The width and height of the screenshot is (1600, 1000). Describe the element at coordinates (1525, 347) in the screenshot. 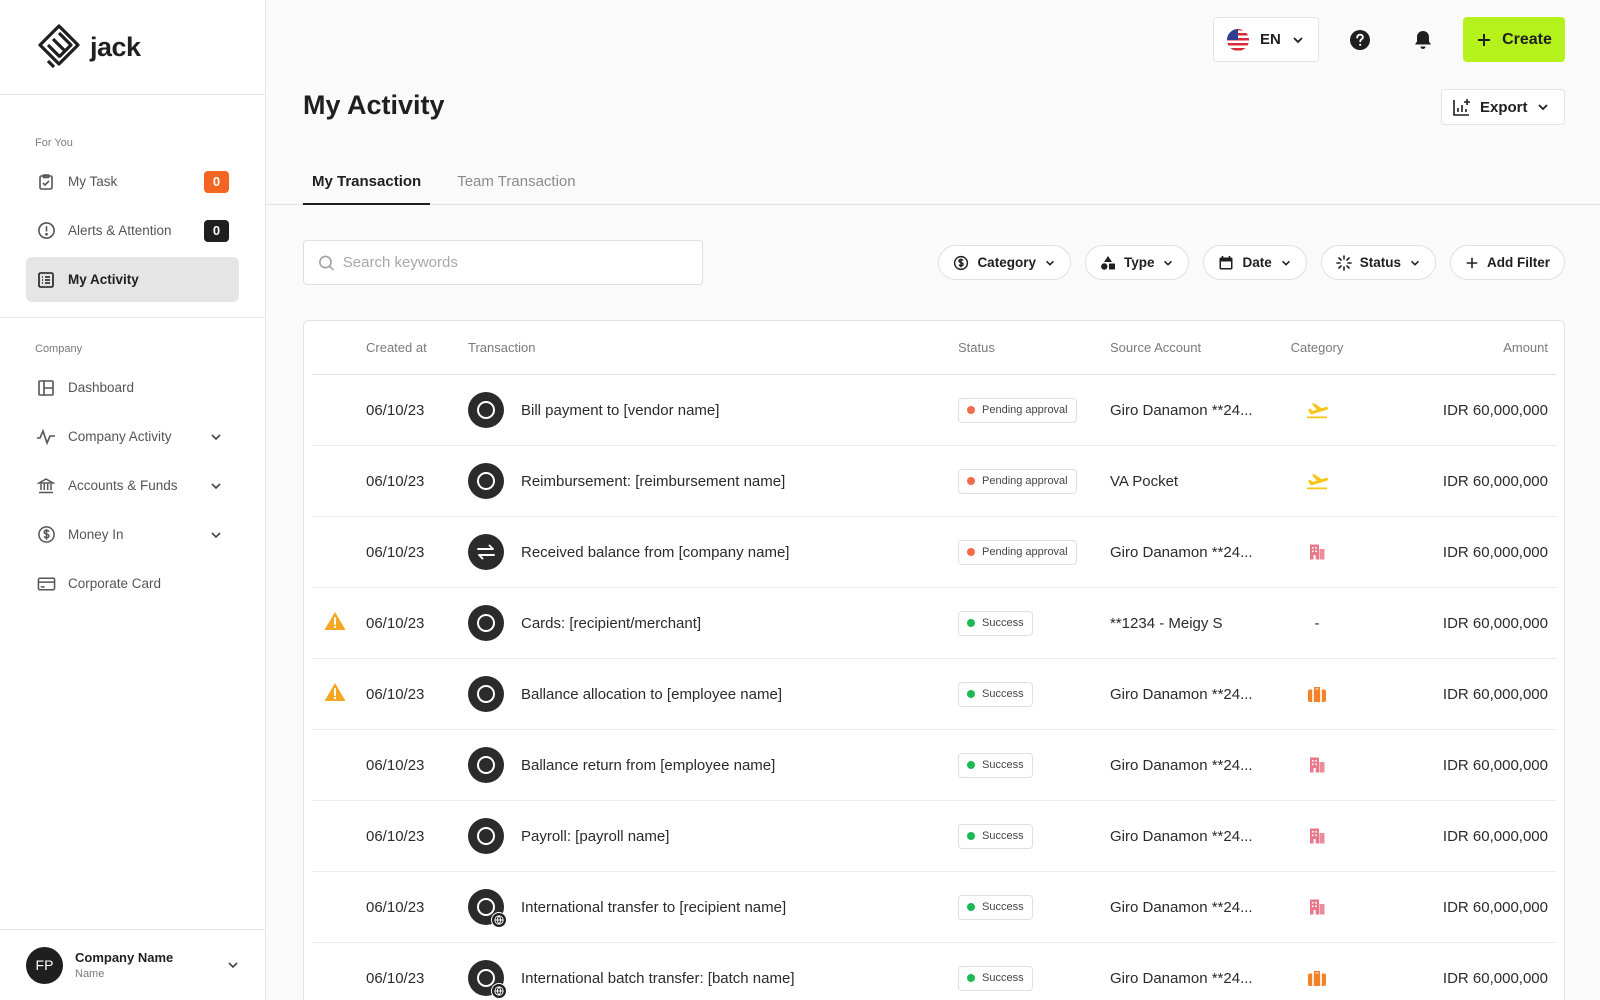

I see `col-amount: Amount` at that location.